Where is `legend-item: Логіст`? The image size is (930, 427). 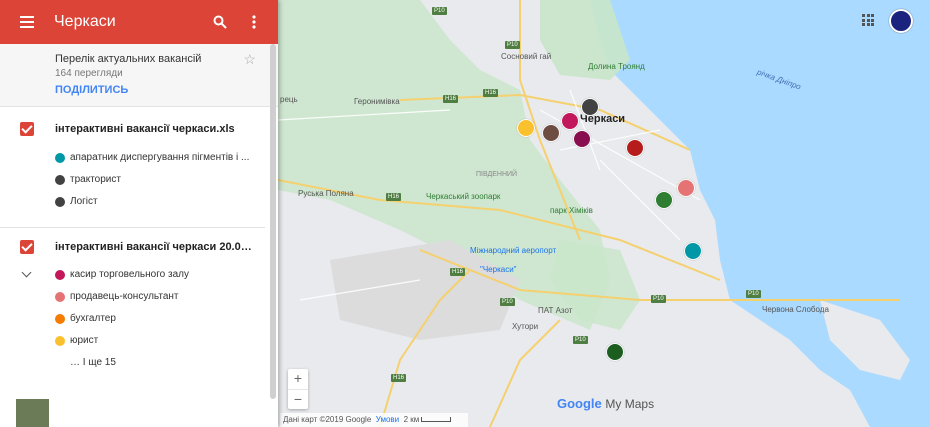
legend-item: Логіст is located at coordinates (76, 201).